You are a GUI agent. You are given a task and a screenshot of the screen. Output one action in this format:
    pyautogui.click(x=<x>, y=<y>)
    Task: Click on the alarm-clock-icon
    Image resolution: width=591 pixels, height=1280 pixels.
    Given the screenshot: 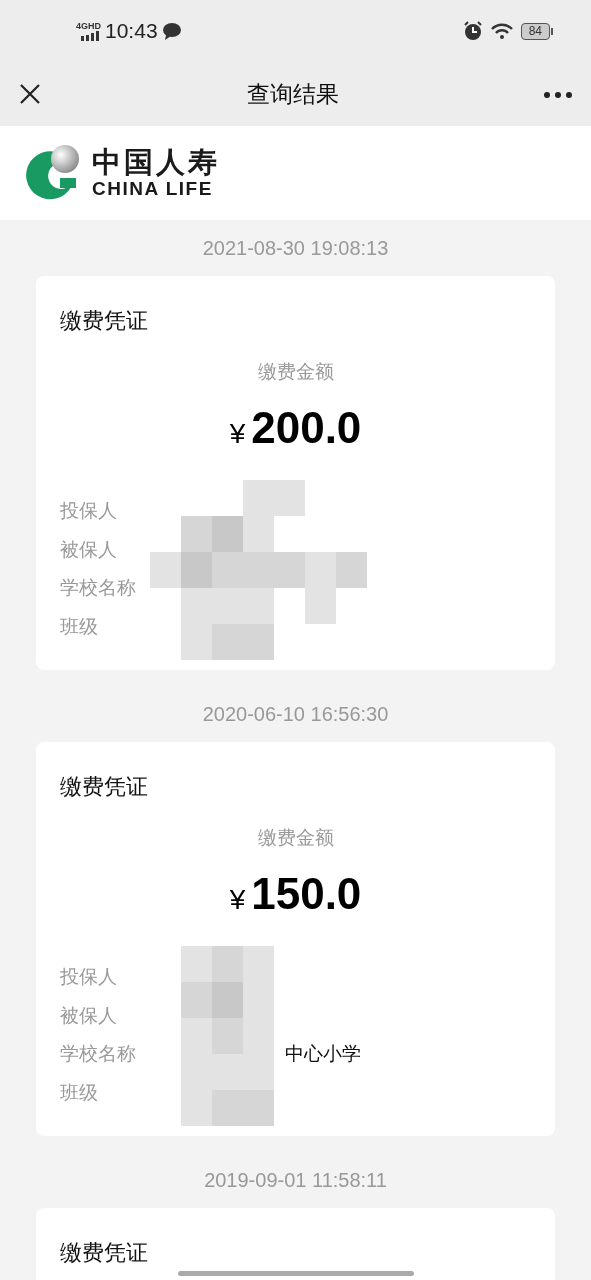 What is the action you would take?
    pyautogui.click(x=472, y=31)
    